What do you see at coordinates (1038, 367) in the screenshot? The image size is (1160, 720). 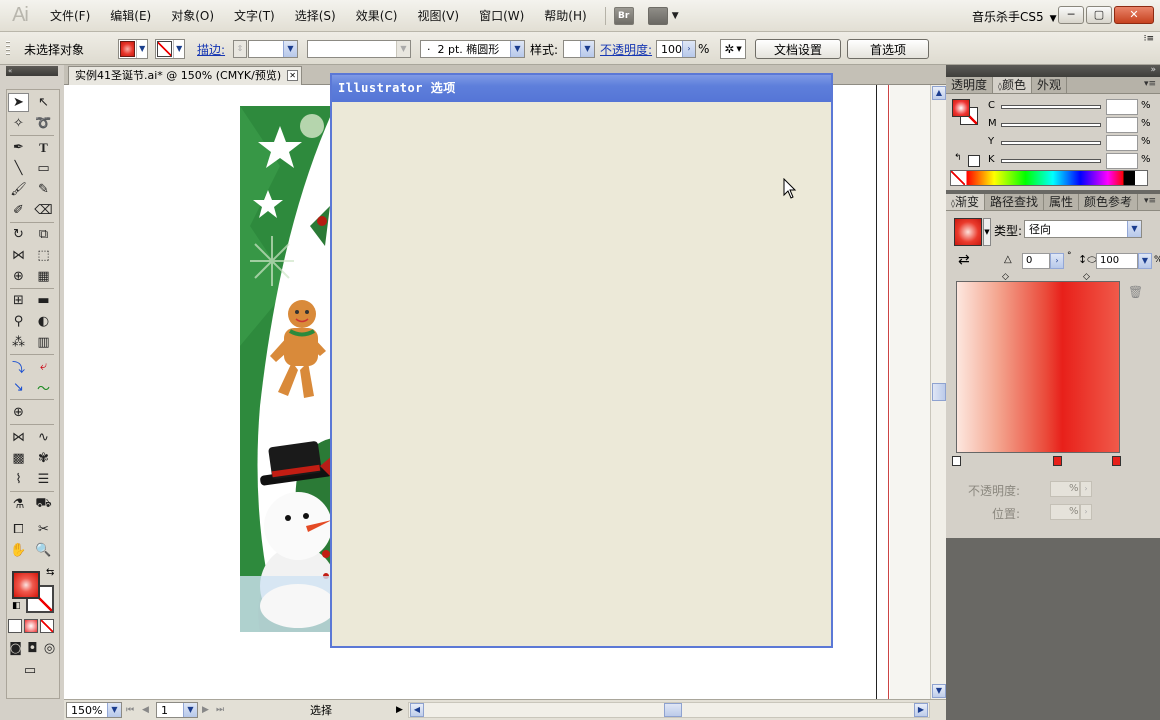 I see `gradient-slider-preview` at bounding box center [1038, 367].